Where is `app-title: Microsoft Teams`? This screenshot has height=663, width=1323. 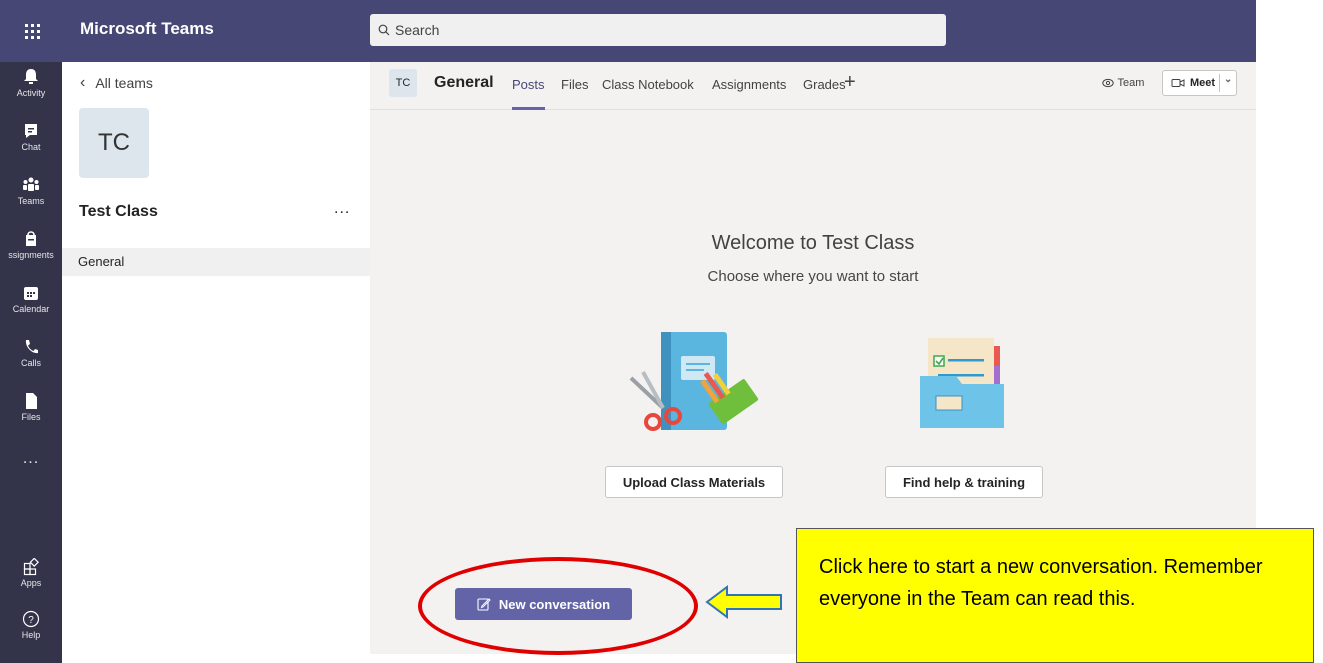 app-title: Microsoft Teams is located at coordinates (147, 28).